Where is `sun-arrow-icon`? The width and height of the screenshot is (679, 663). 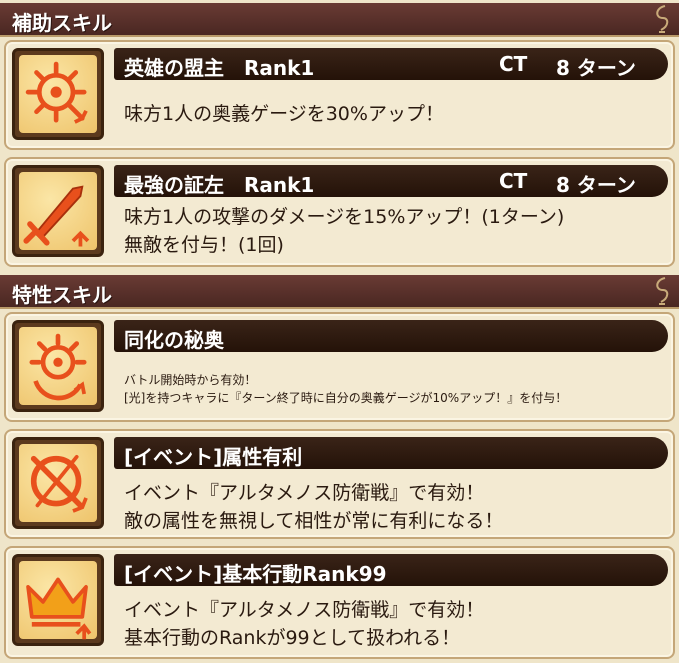 sun-arrow-icon is located at coordinates (56, 92).